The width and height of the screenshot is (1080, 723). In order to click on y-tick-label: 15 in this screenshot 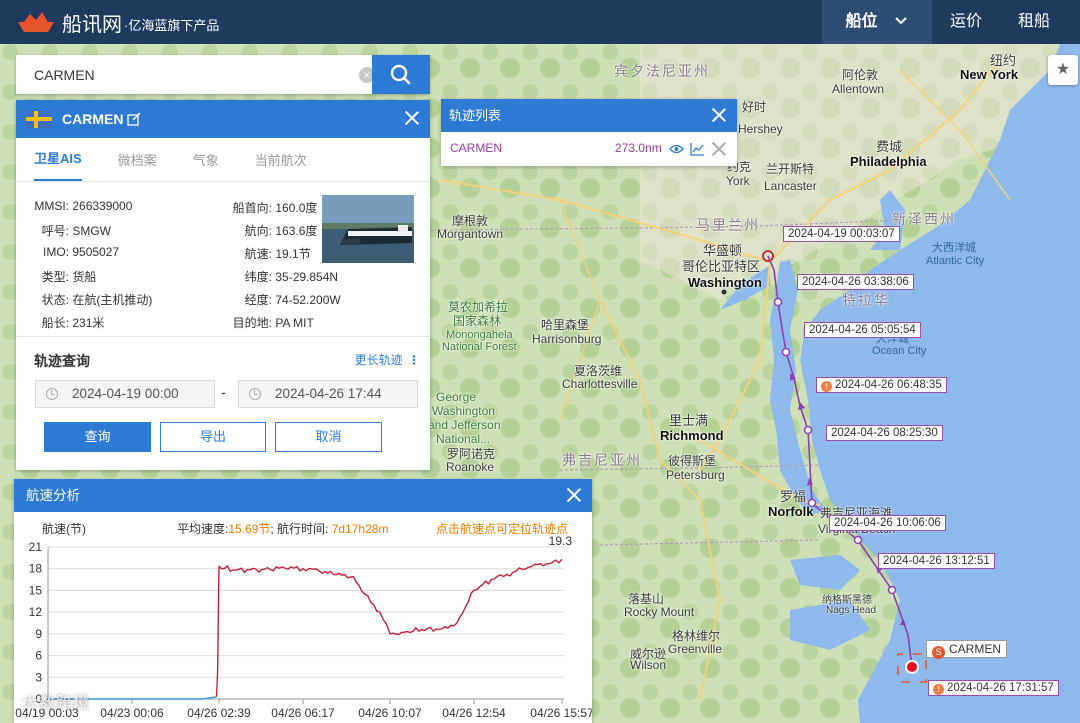, I will do `click(36, 590)`.